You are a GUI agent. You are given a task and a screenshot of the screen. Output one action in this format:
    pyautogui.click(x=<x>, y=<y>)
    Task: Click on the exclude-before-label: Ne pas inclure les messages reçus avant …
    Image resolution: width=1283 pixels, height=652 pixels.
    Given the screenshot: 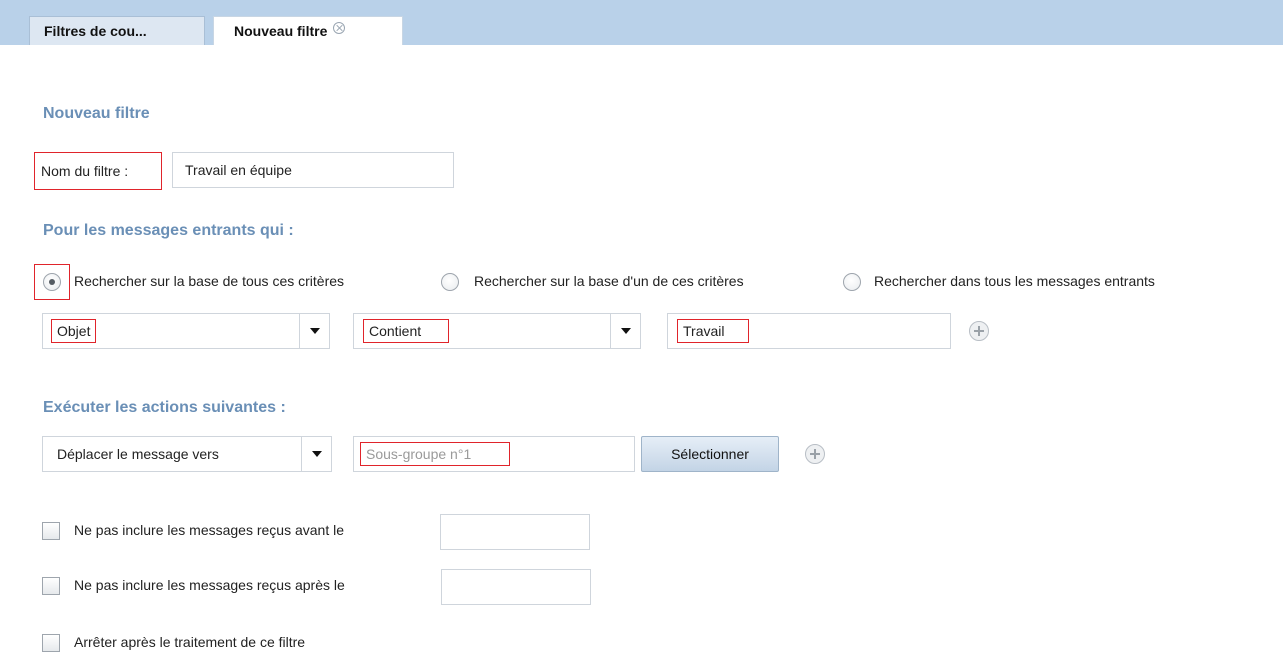 What is the action you would take?
    pyautogui.click(x=209, y=530)
    